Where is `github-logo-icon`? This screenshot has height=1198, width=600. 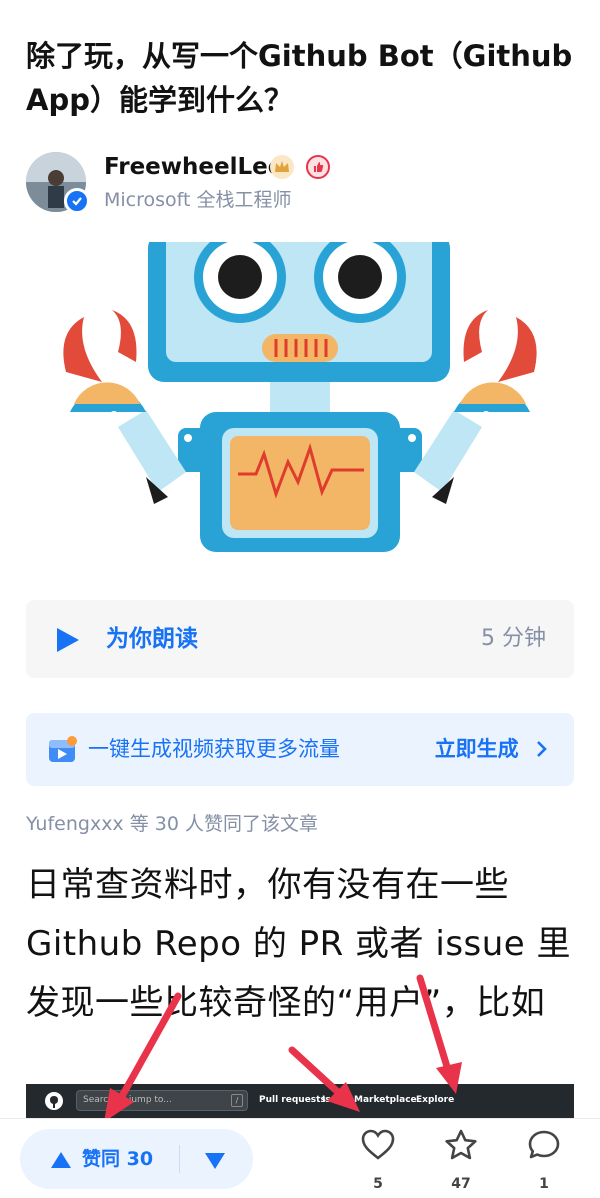
github-logo-icon is located at coordinates (54, 1103).